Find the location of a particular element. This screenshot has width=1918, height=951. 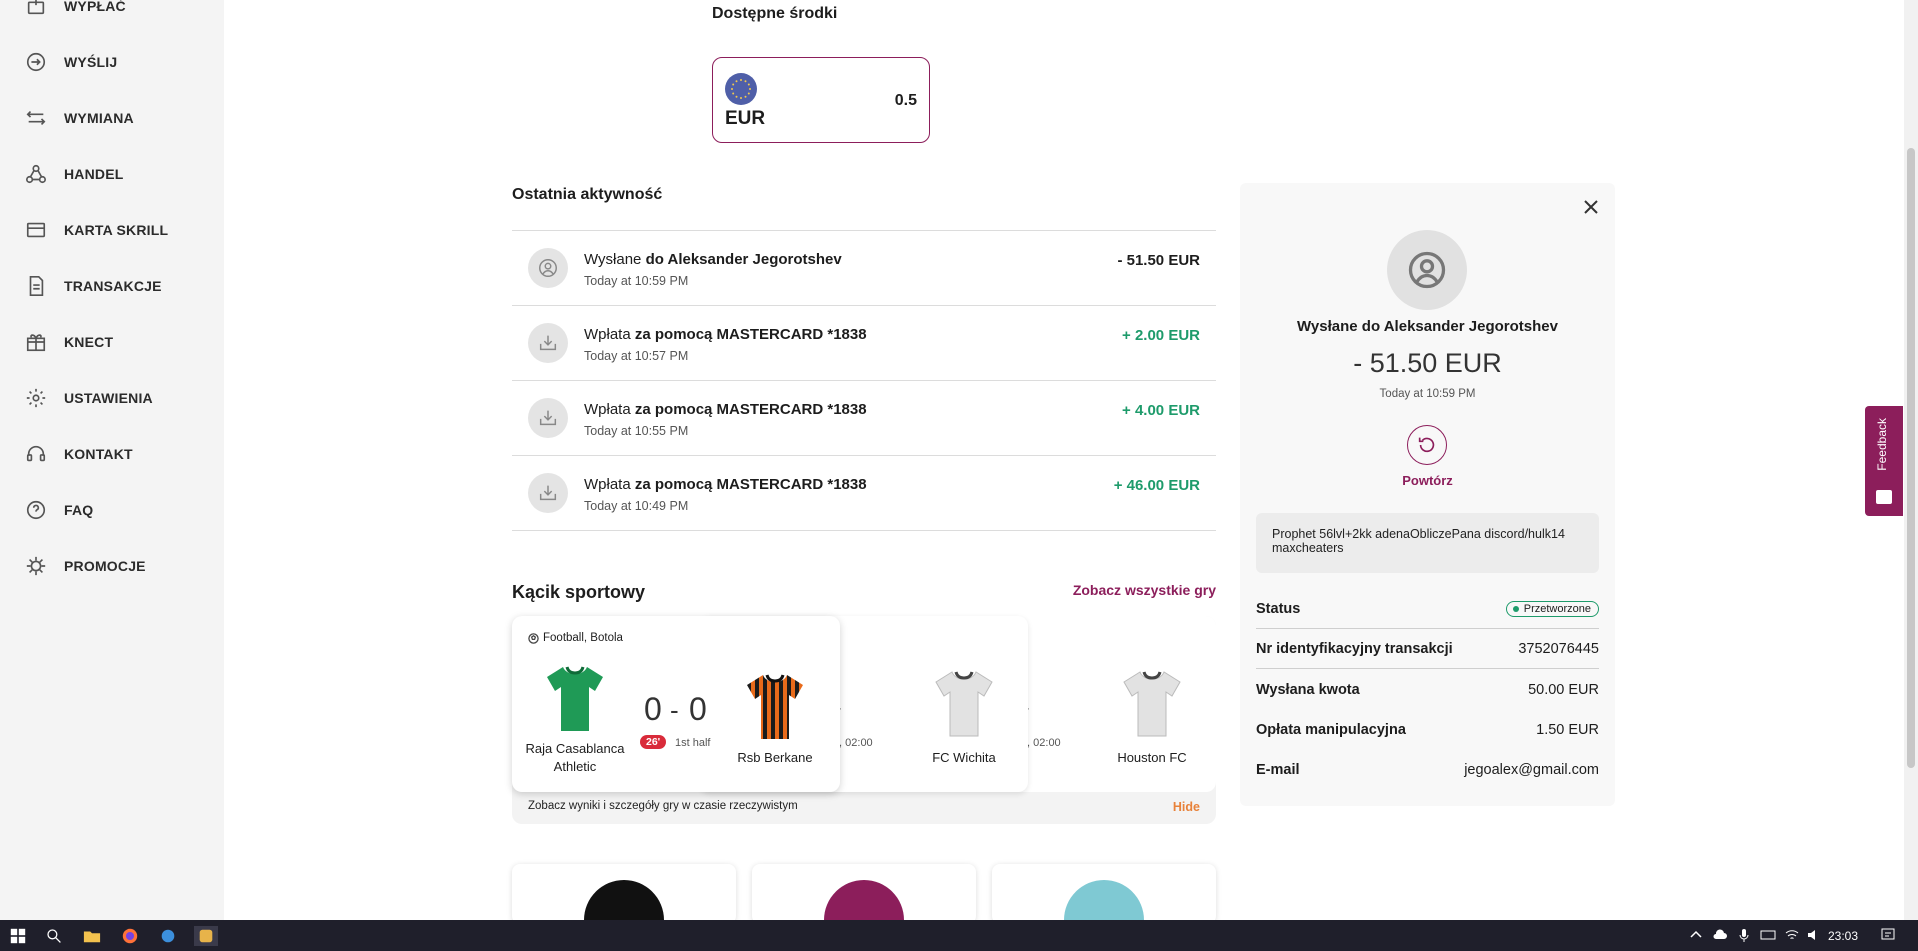

activity-type: Wpłata is located at coordinates (607, 409).